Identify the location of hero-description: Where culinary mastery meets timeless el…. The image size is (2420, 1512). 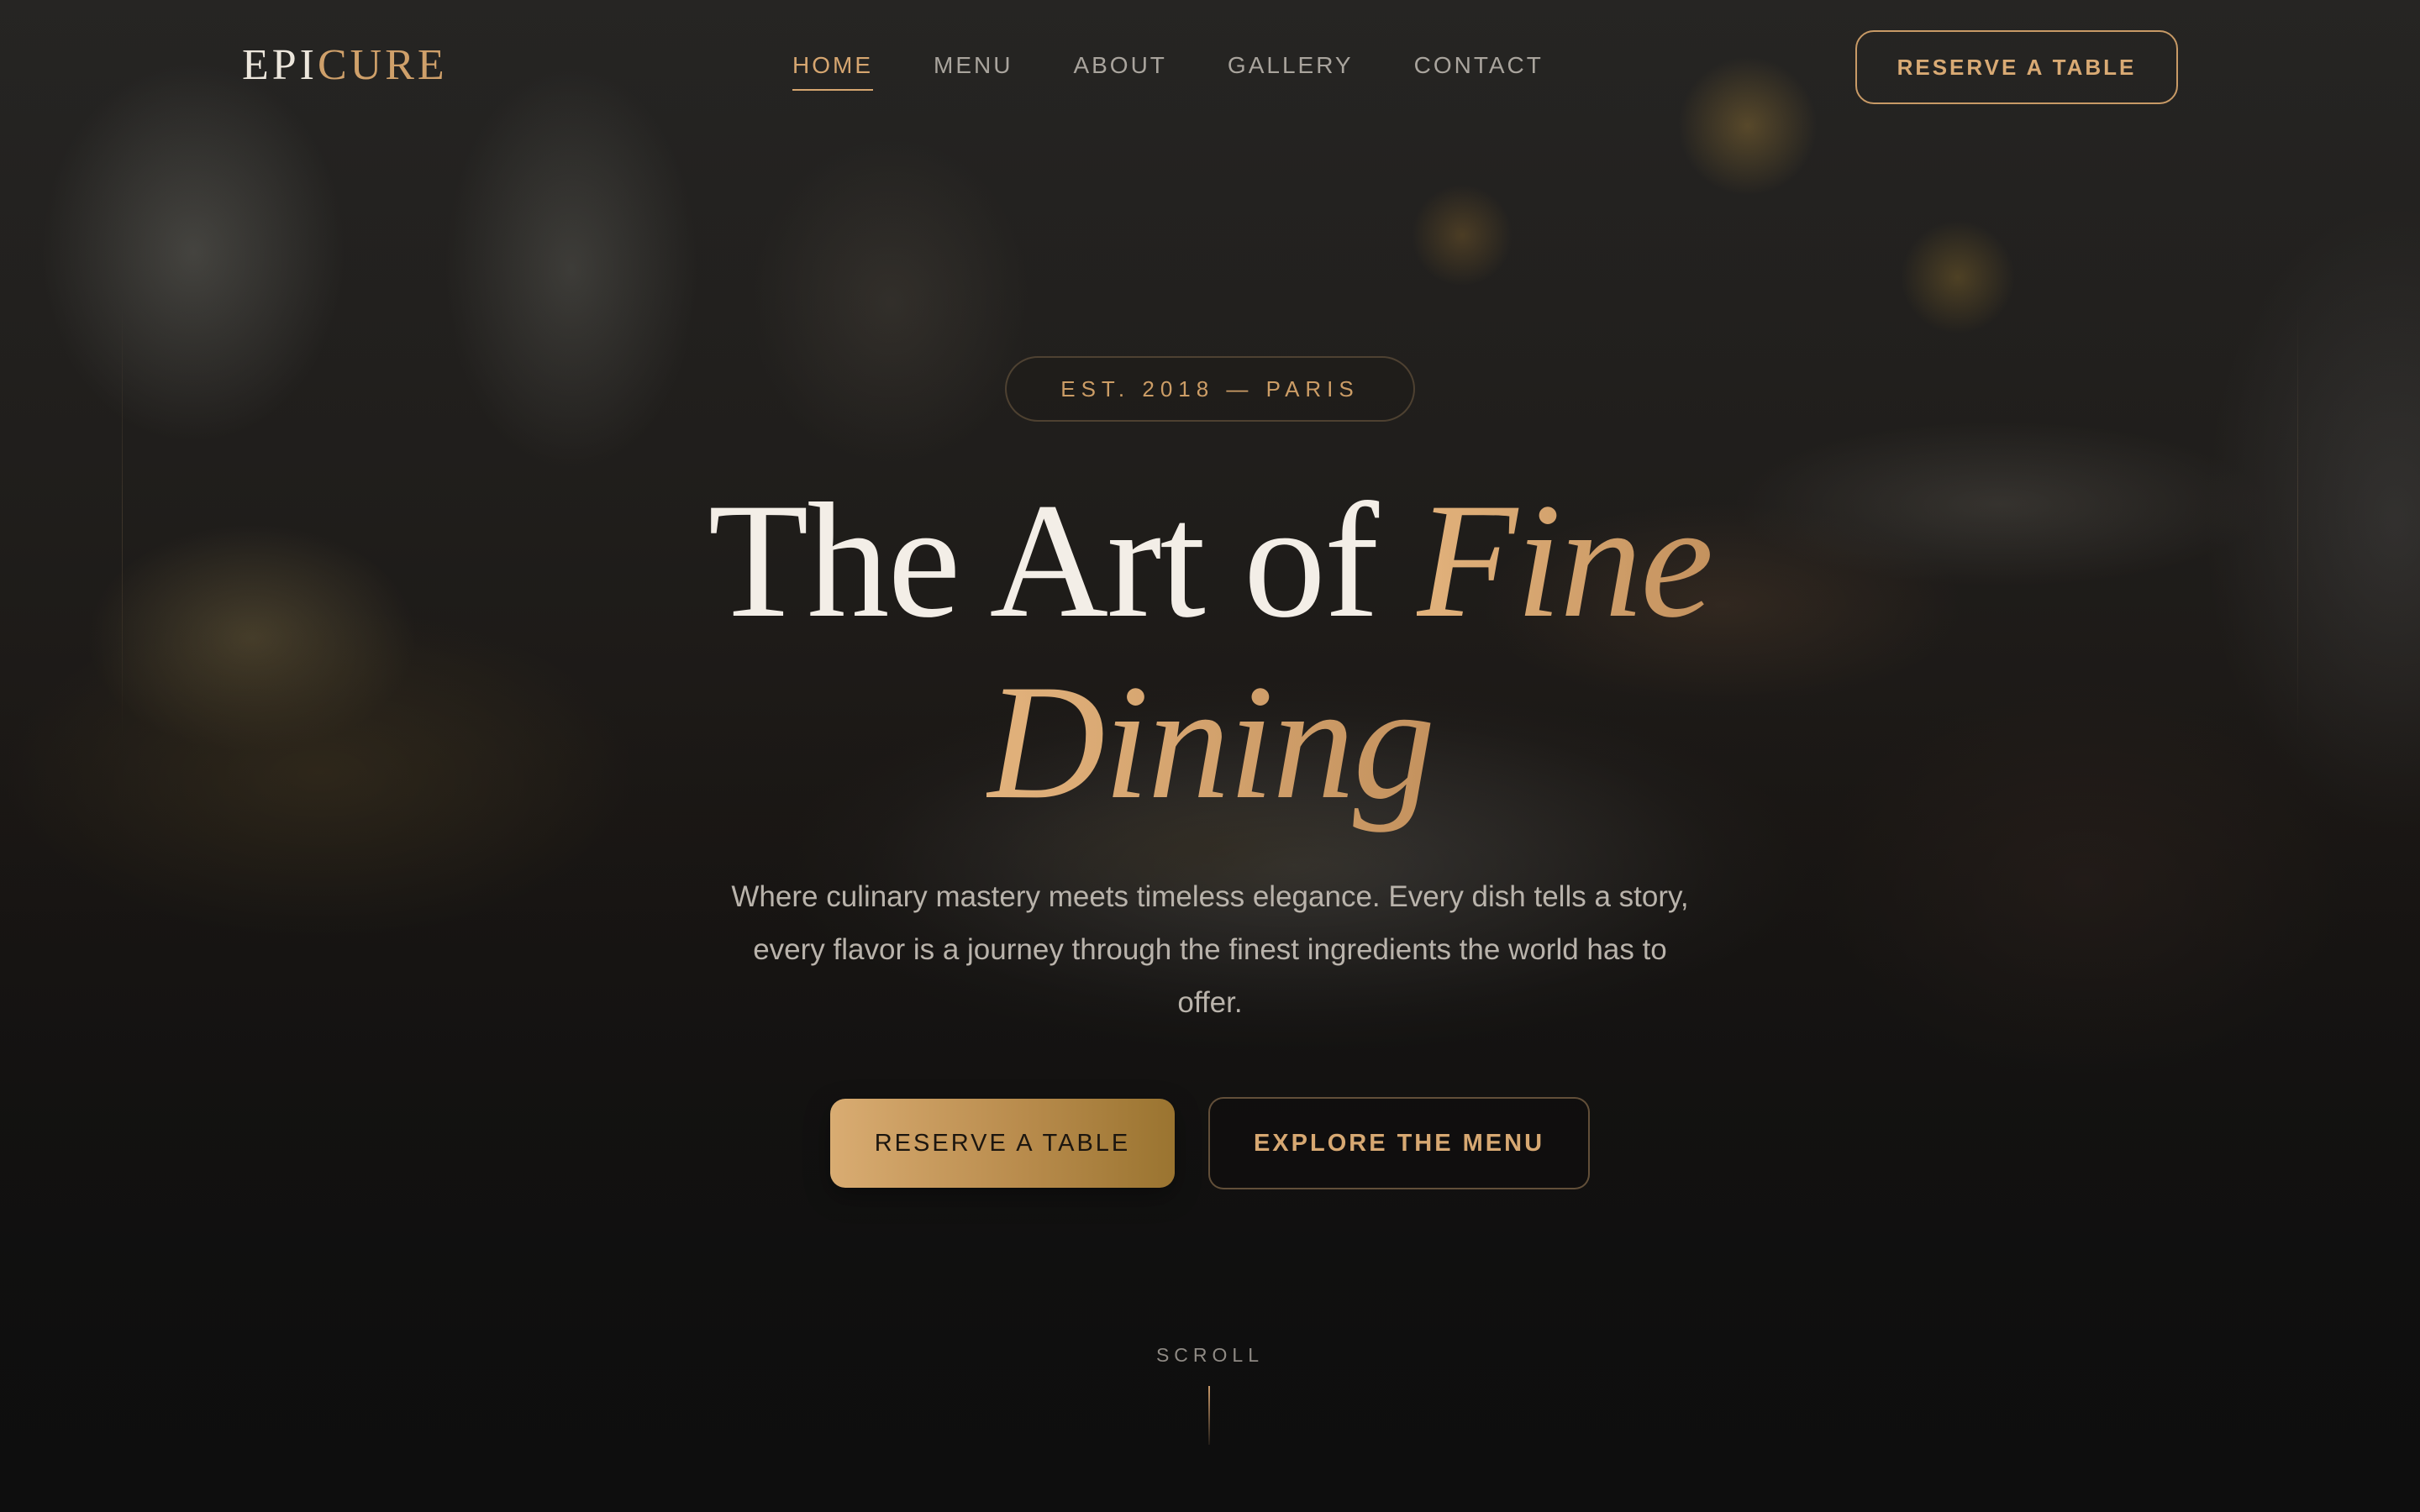
(1210, 949).